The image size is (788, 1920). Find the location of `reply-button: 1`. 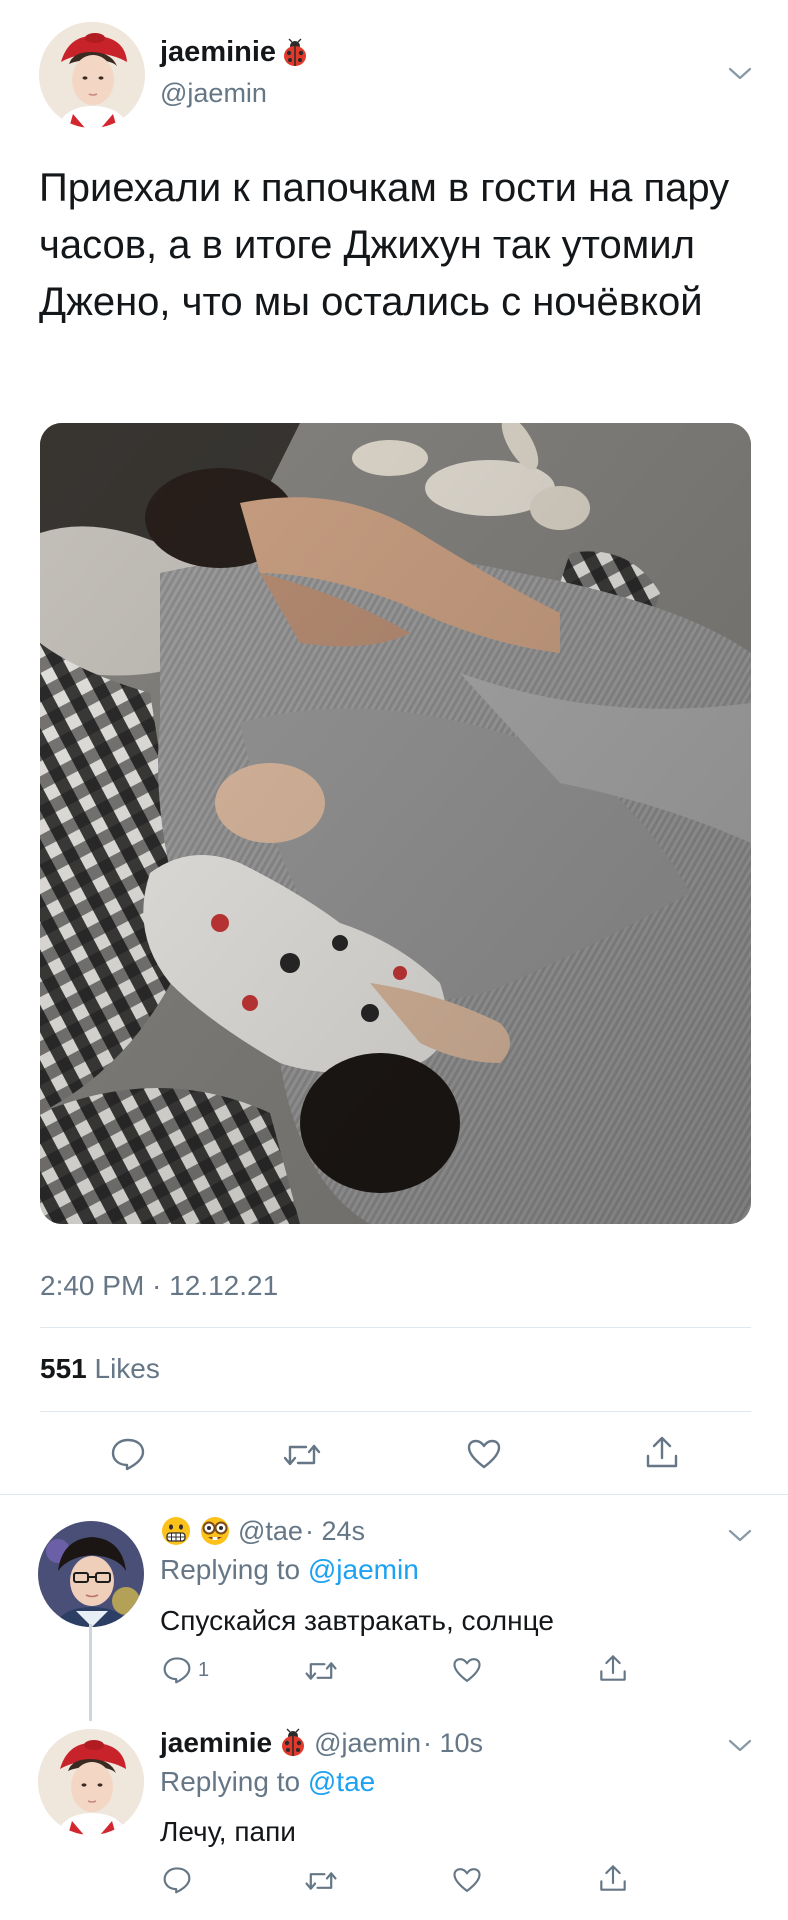

reply-button: 1 is located at coordinates (185, 1670).